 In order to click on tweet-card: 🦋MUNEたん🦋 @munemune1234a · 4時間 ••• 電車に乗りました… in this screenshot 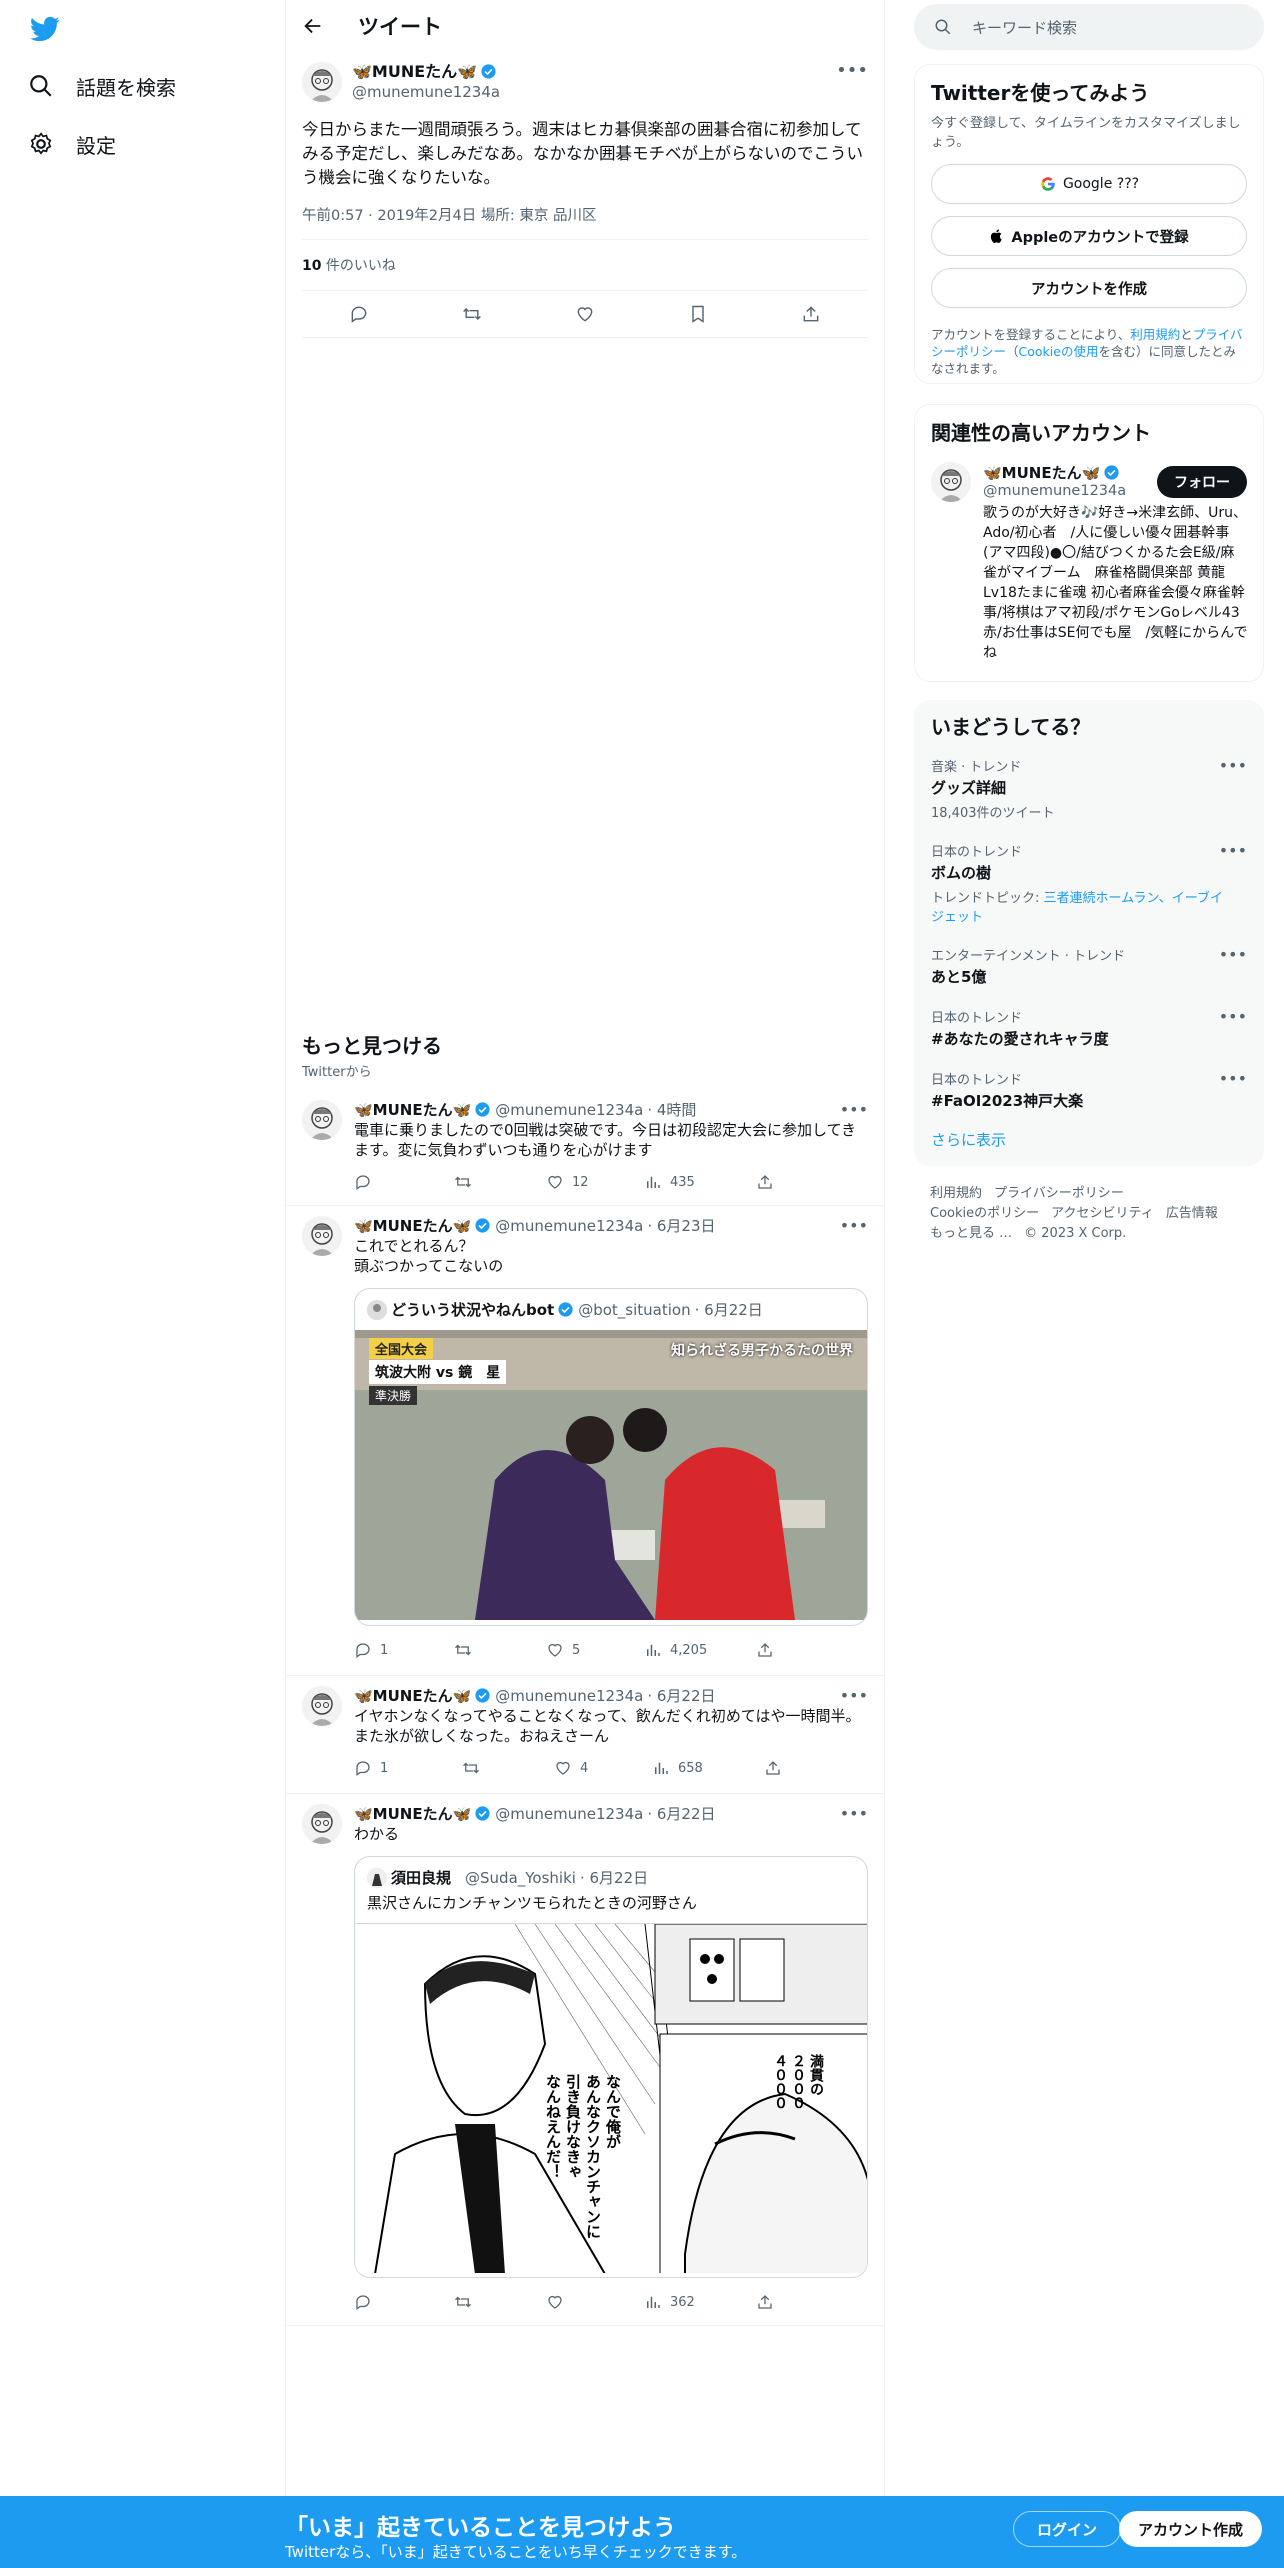, I will do `click(585, 1148)`.